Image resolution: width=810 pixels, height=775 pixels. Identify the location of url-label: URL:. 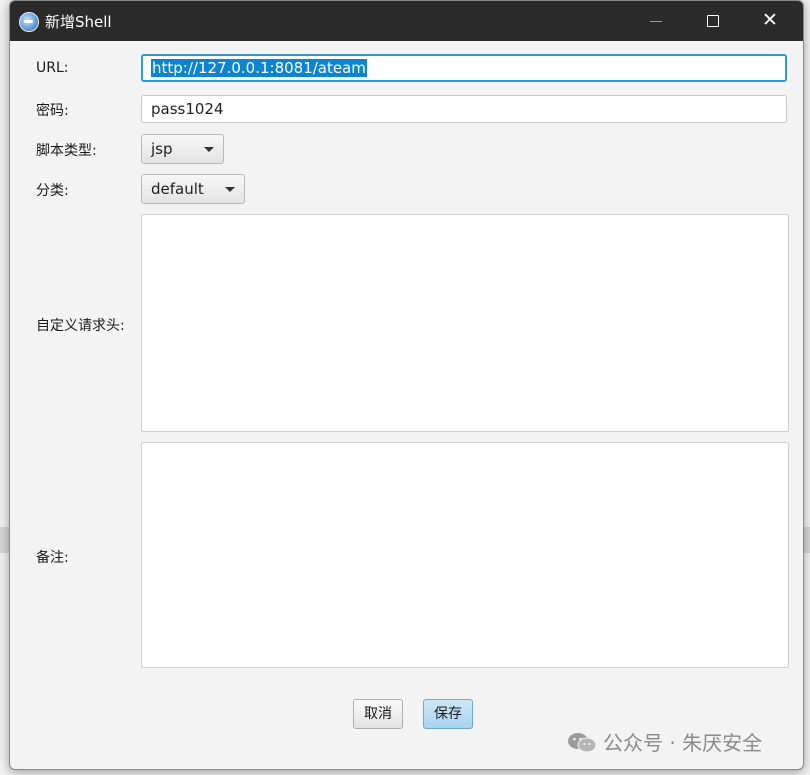
(52, 68).